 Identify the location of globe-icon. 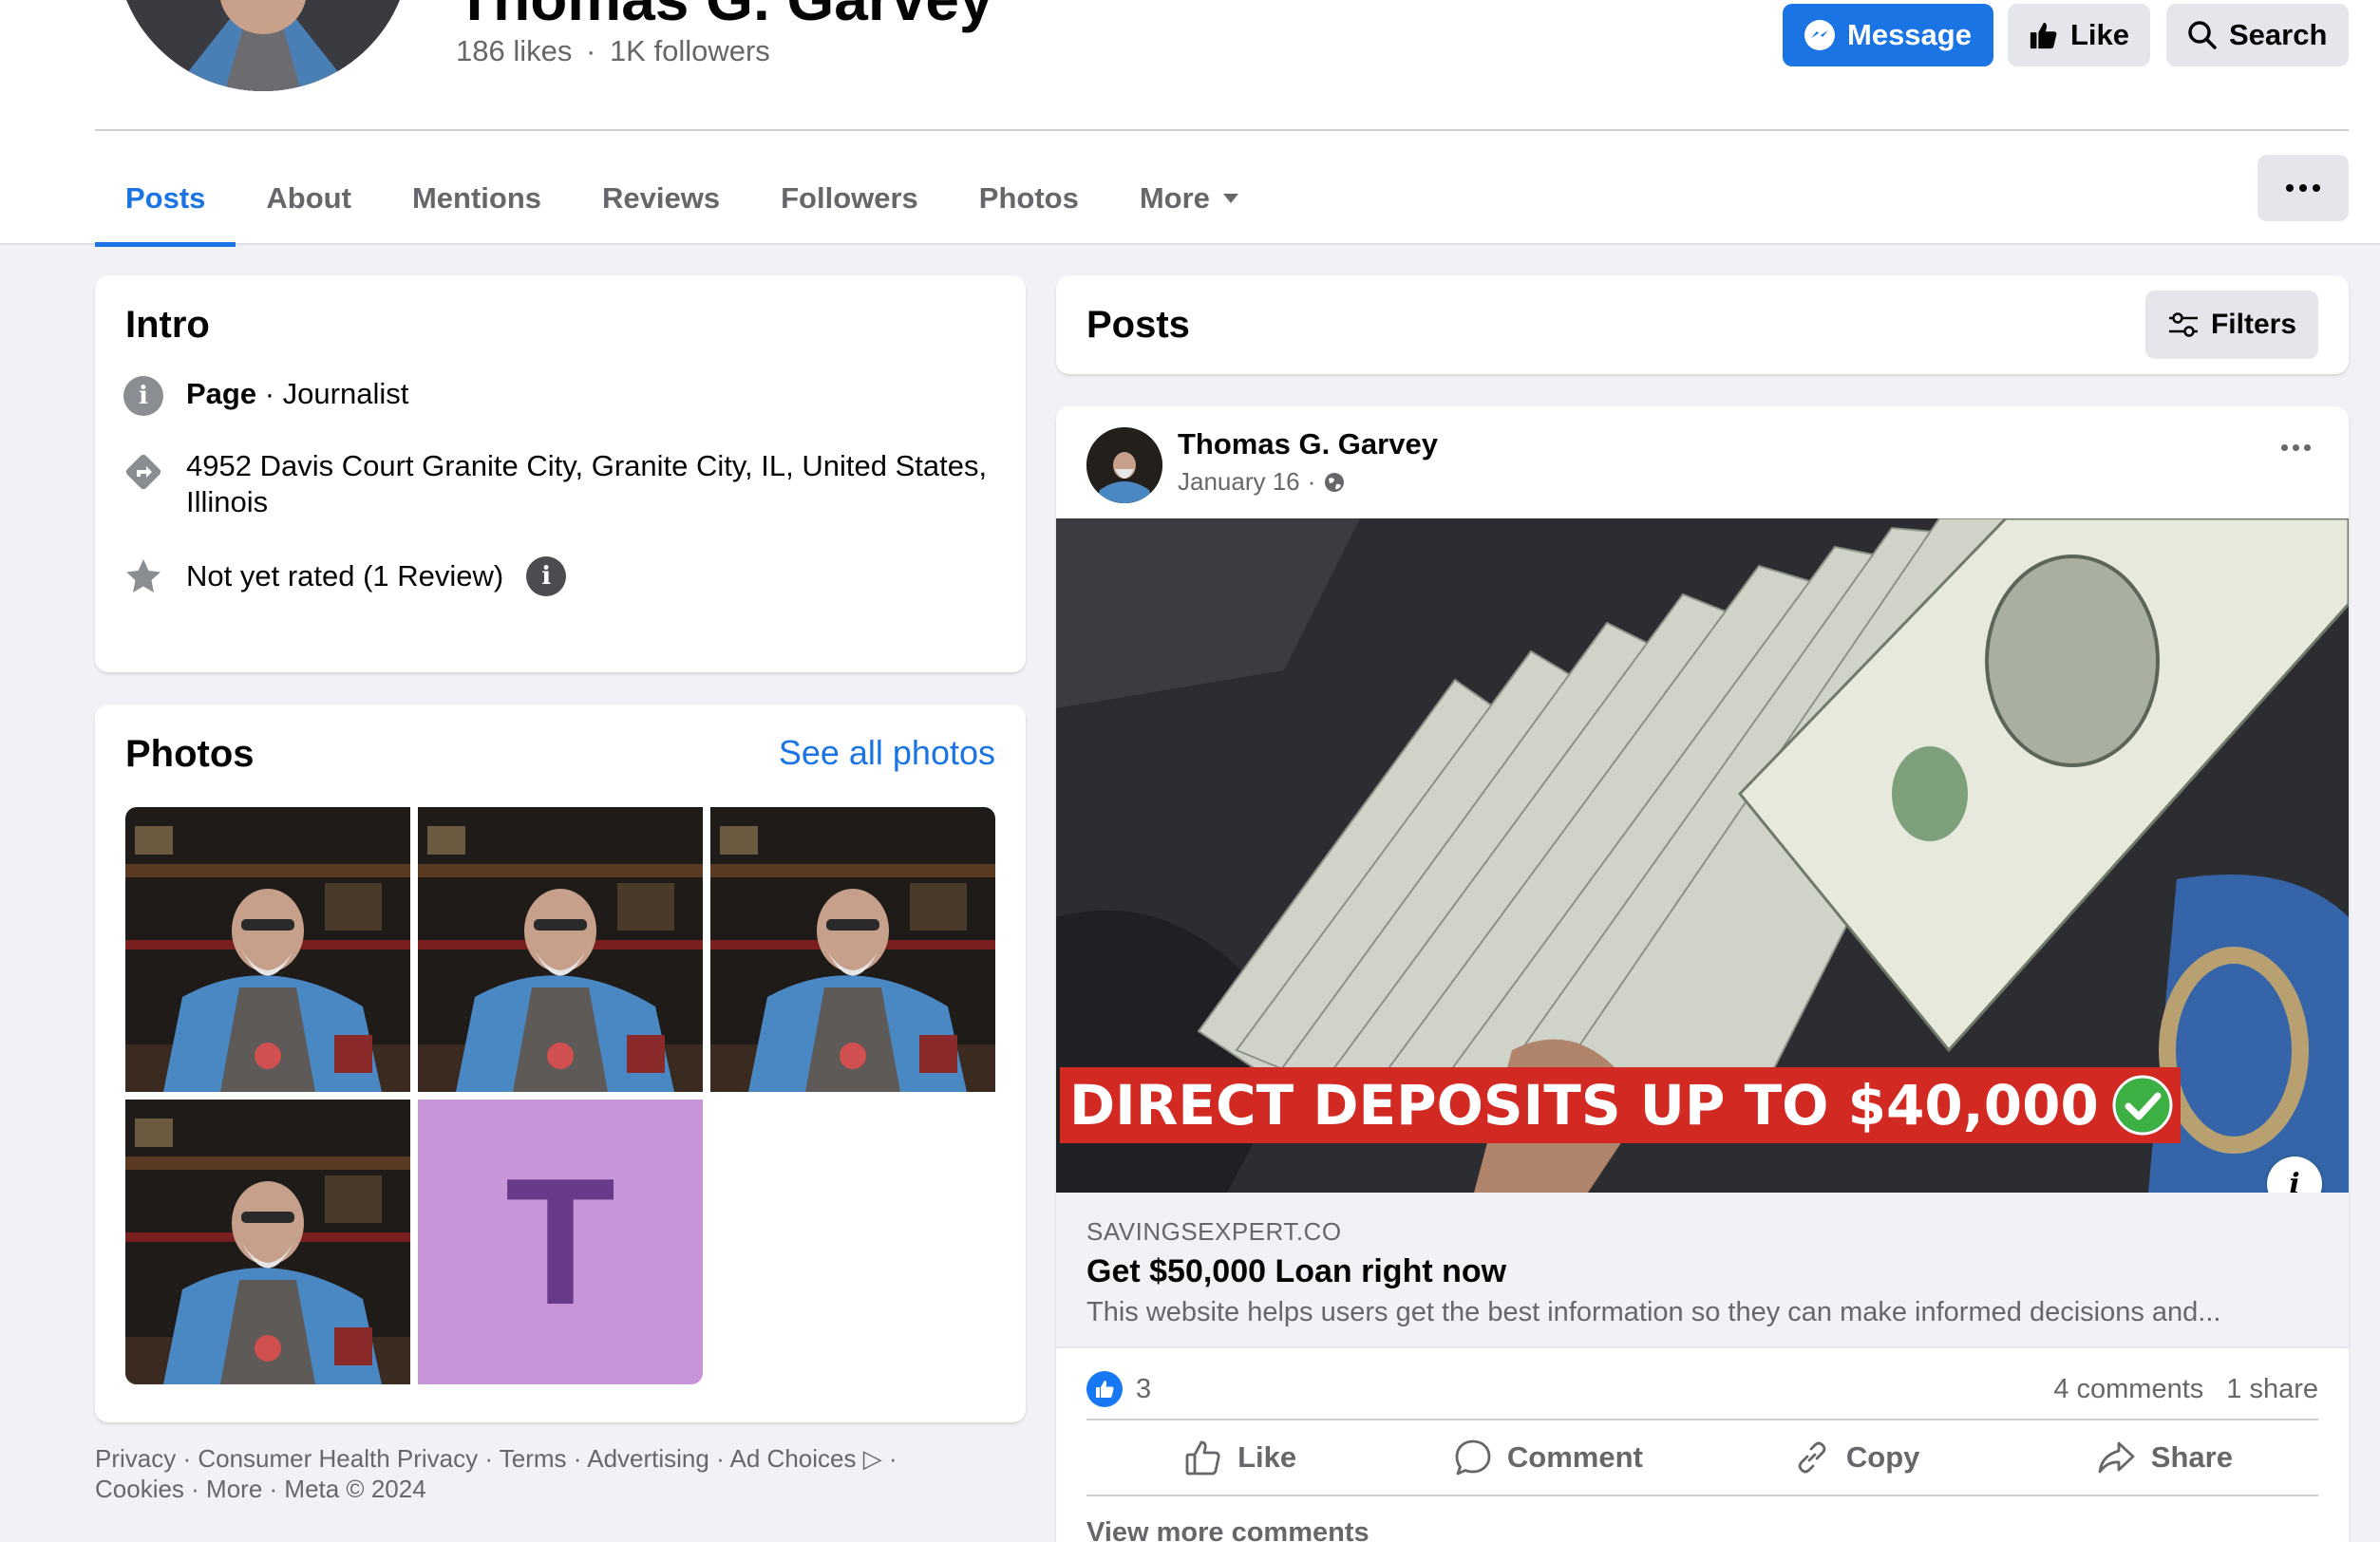
(1335, 482).